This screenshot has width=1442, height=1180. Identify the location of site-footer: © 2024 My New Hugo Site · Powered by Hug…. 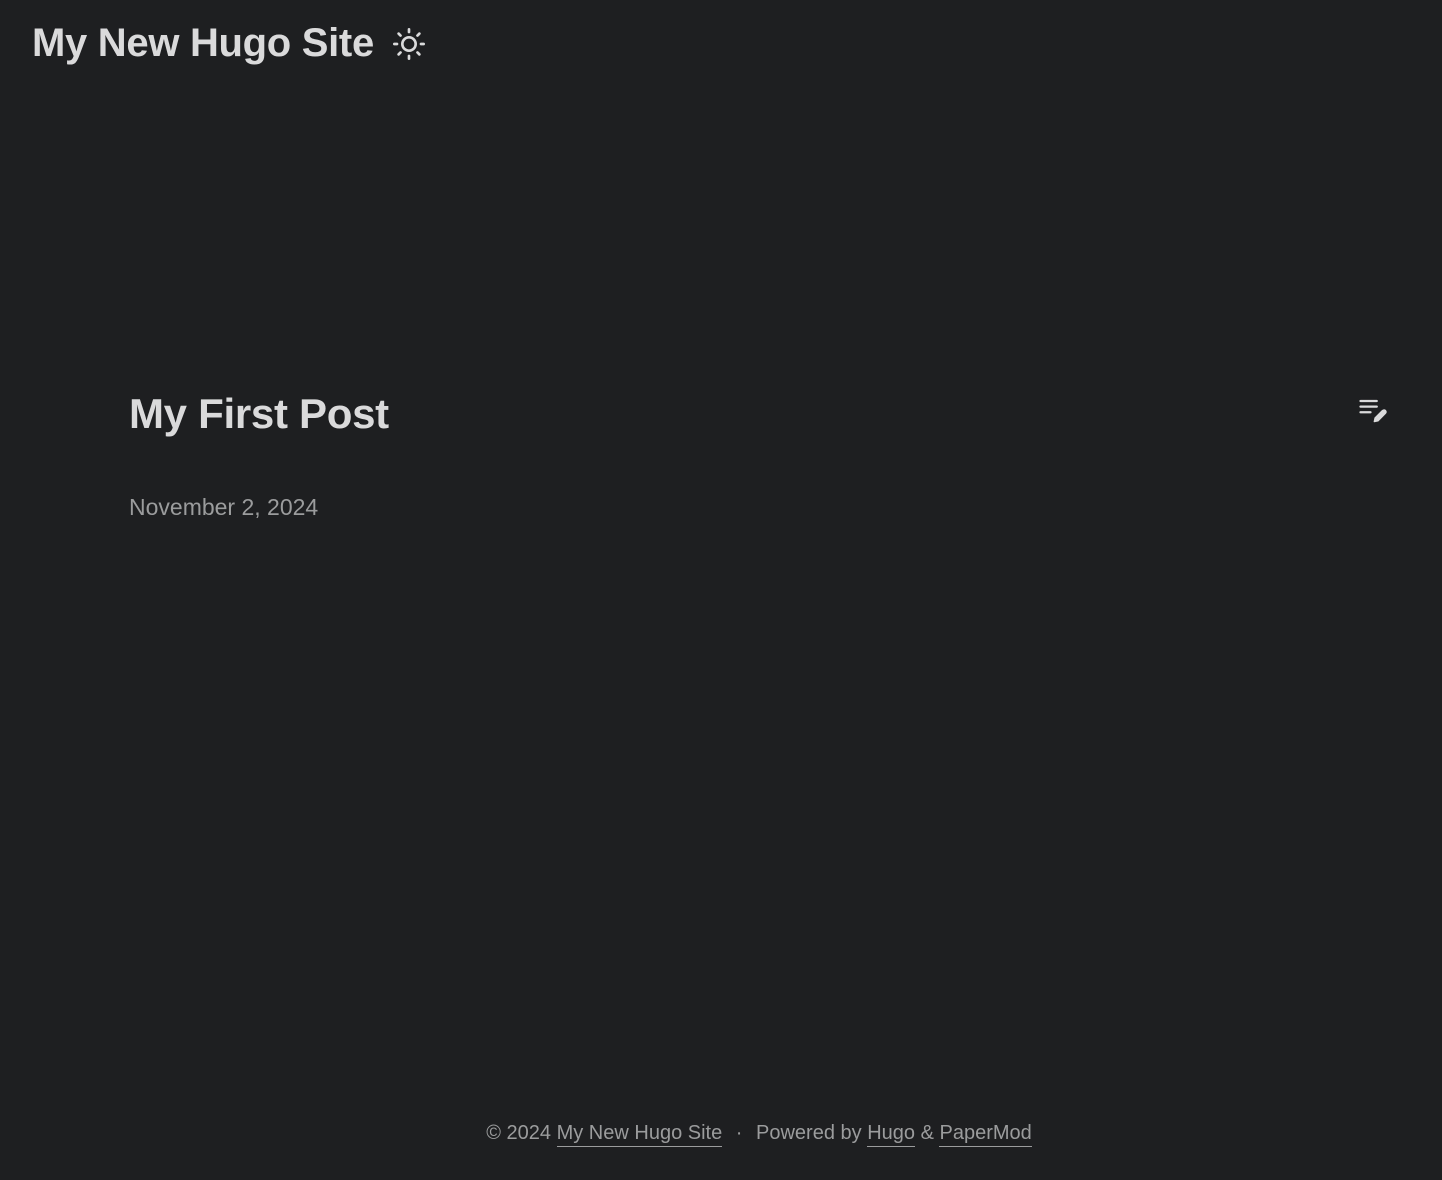
(721, 1134).